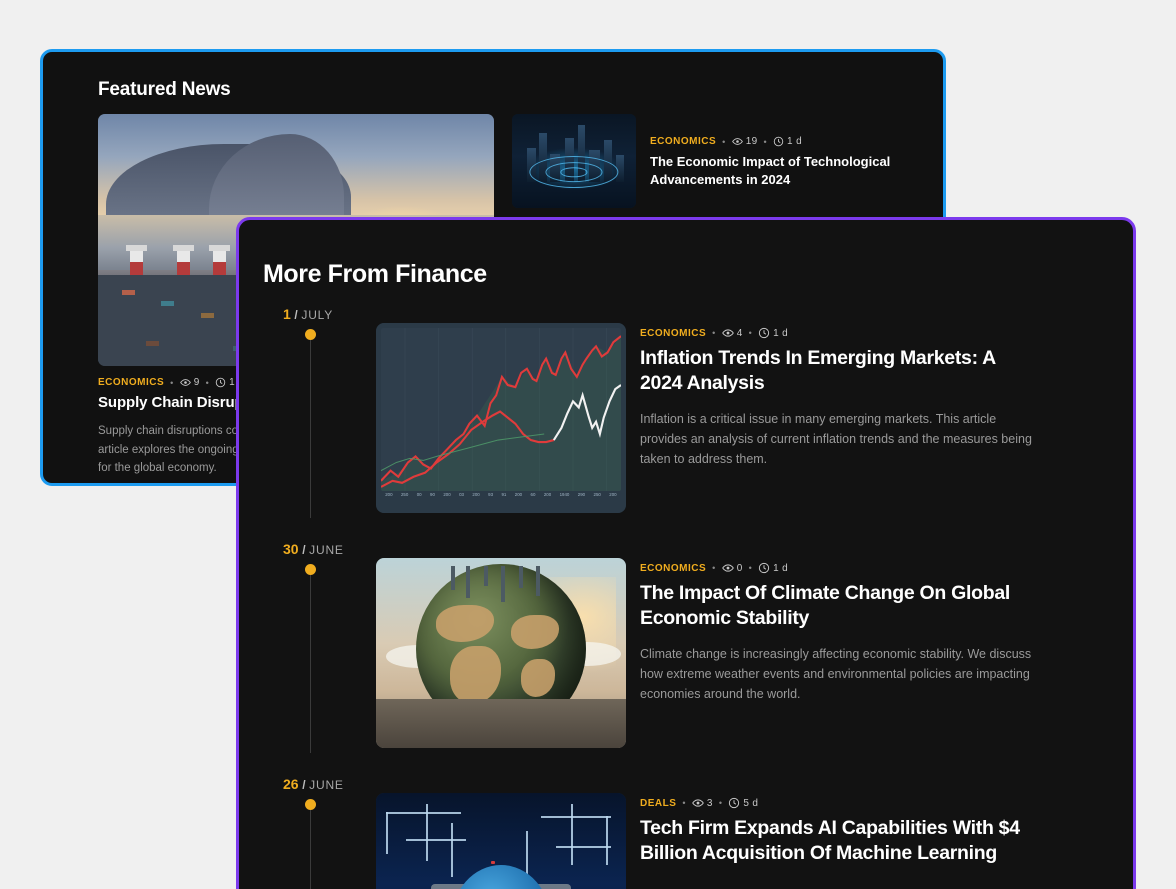 Image resolution: width=1176 pixels, height=889 pixels. I want to click on views-count: 19, so click(751, 141).